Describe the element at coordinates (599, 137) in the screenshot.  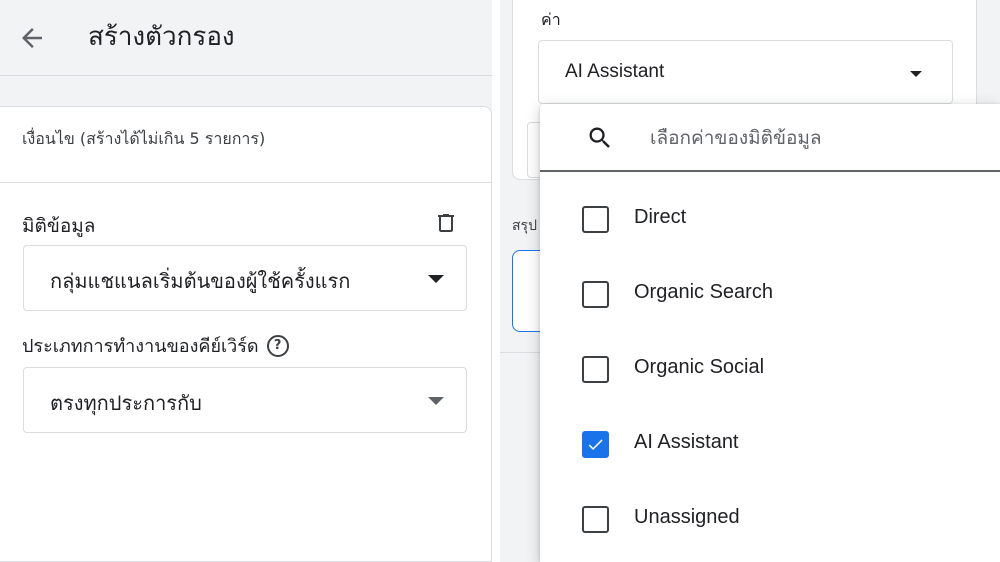
I see `search-icon` at that location.